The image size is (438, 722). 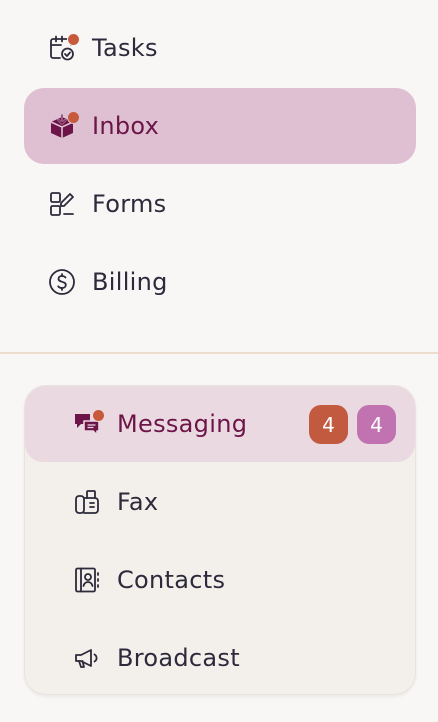 What do you see at coordinates (63, 126) in the screenshot?
I see `inbox-box-icon` at bounding box center [63, 126].